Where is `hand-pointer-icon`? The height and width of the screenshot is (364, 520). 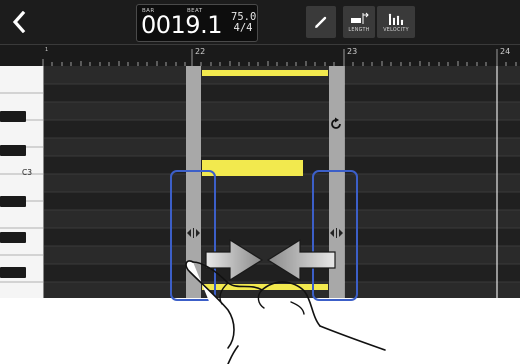
hand-pointer-icon is located at coordinates (285, 312).